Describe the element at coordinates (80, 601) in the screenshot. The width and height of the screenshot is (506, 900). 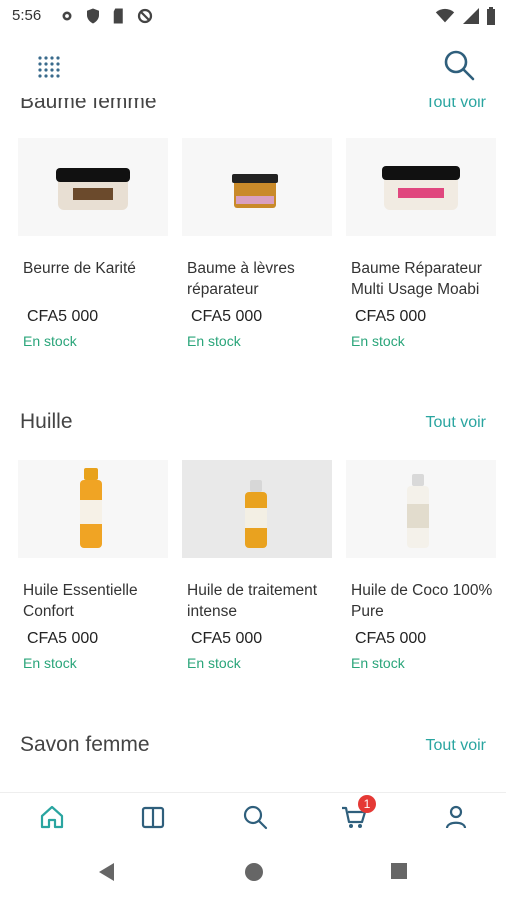
I see `product-name: Huile Essentielle Confort` at that location.